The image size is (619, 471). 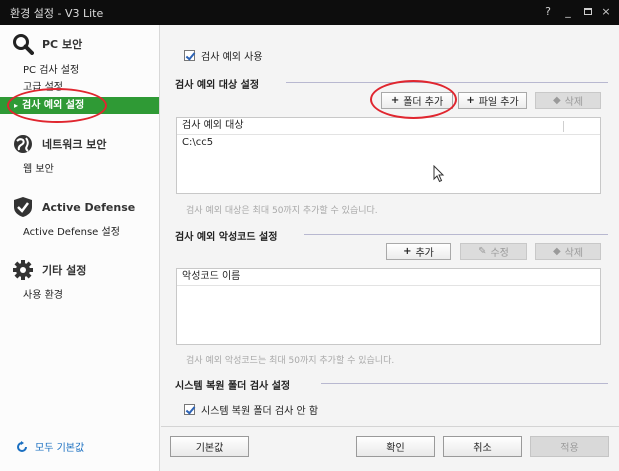 I want to click on malcode-exclusions-title: 검사 예외 악성코드 설정, so click(x=226, y=237).